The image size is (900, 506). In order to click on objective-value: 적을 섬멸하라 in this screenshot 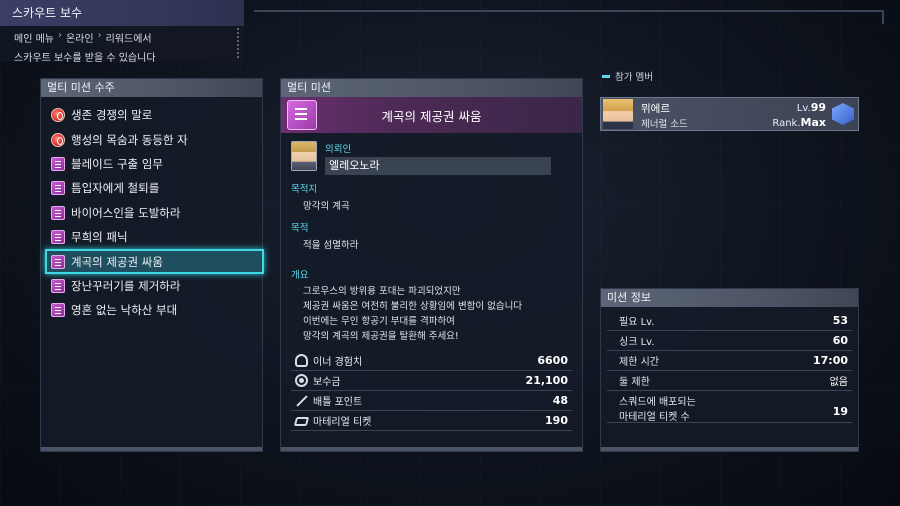, I will do `click(331, 245)`.